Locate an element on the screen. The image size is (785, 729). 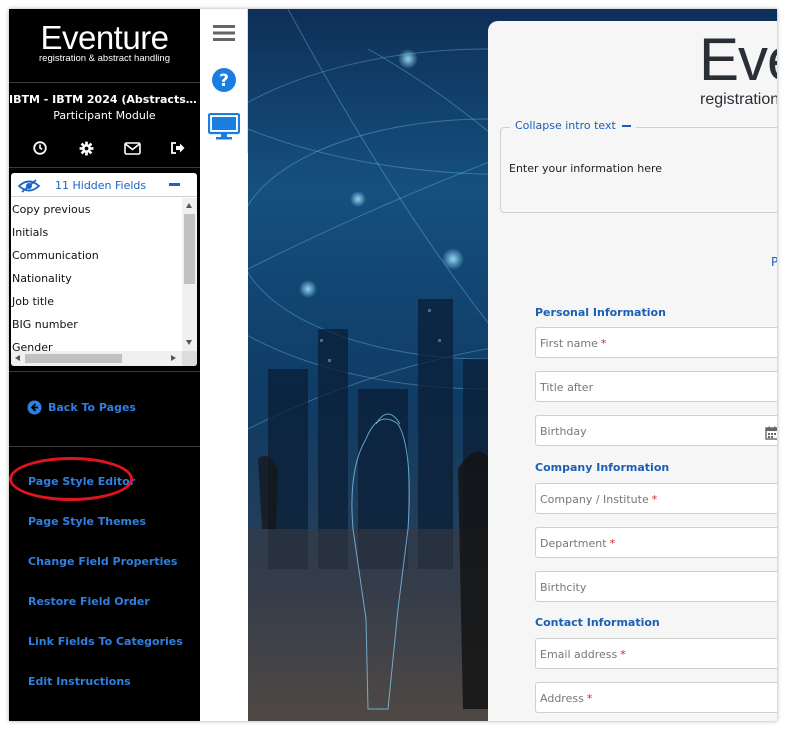
highlight-annotation is located at coordinates (71, 479).